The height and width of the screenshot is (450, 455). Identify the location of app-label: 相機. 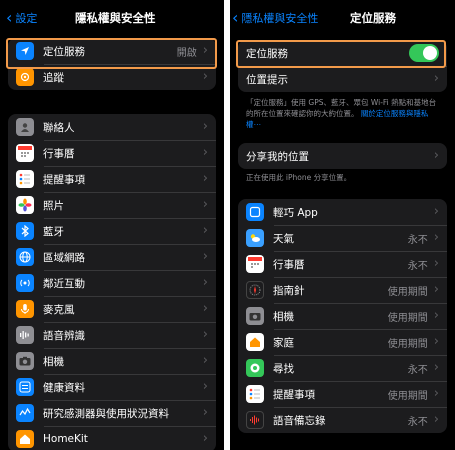
(283, 316).